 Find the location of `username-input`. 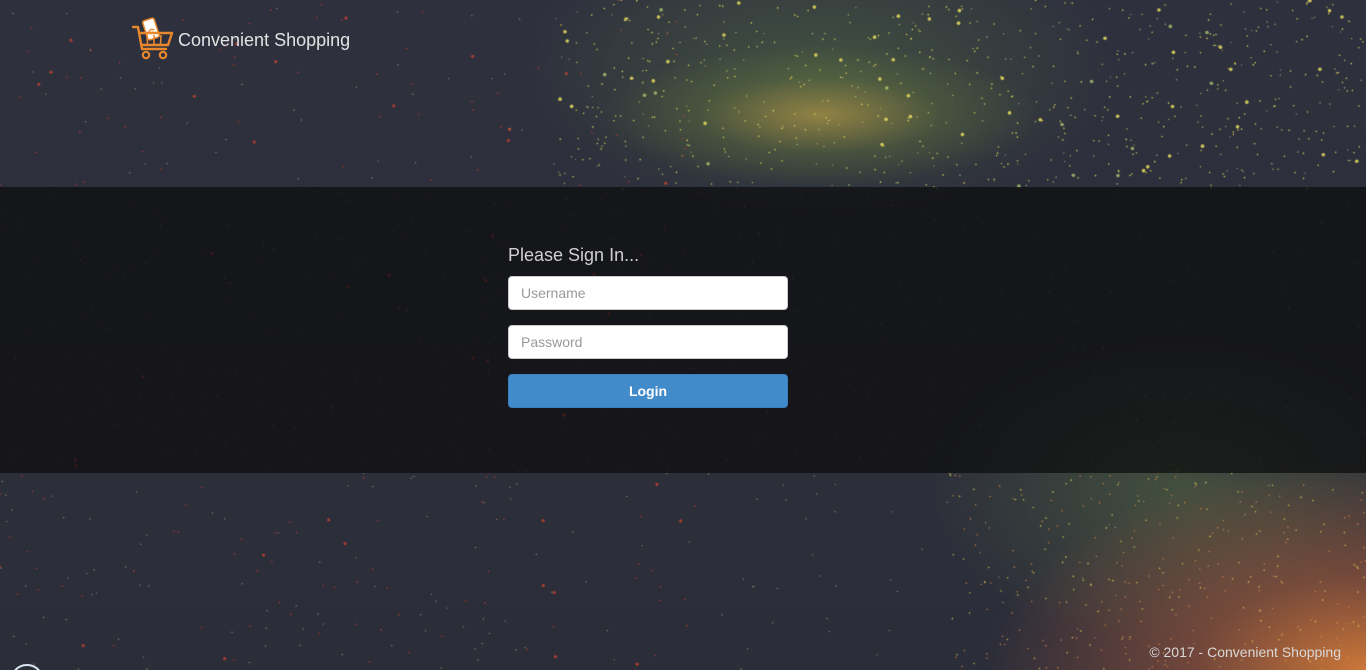

username-input is located at coordinates (648, 293).